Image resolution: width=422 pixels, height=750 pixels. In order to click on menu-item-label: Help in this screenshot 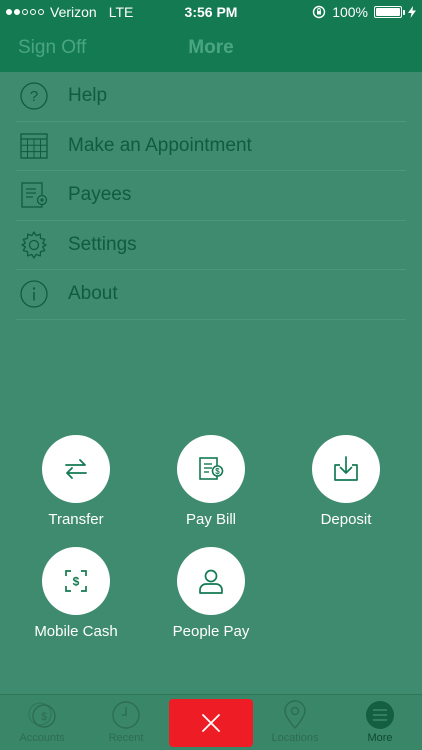, I will do `click(88, 96)`.